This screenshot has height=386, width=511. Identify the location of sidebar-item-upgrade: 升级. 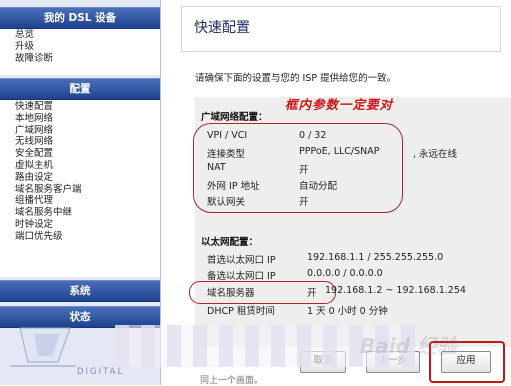
(80, 47).